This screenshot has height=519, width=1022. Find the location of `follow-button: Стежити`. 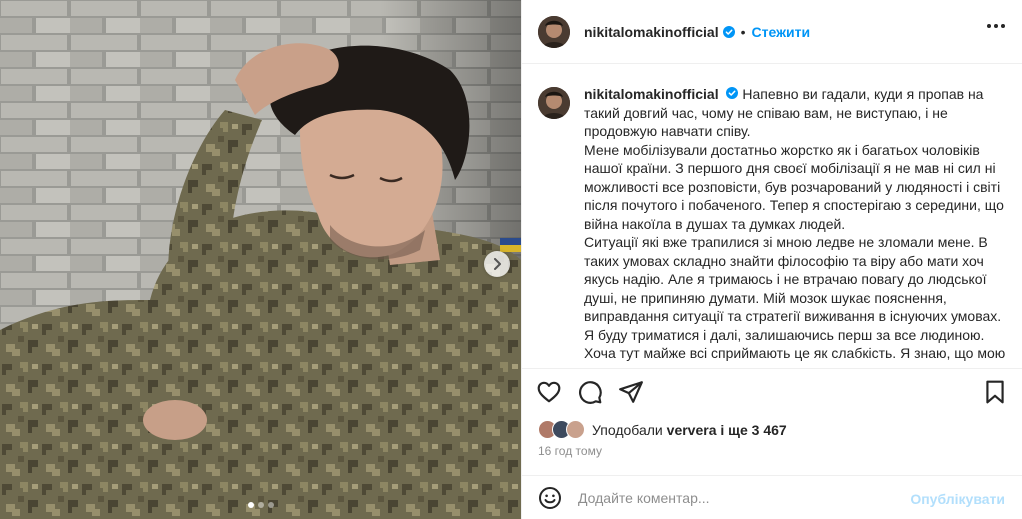

follow-button: Стежити is located at coordinates (781, 32).